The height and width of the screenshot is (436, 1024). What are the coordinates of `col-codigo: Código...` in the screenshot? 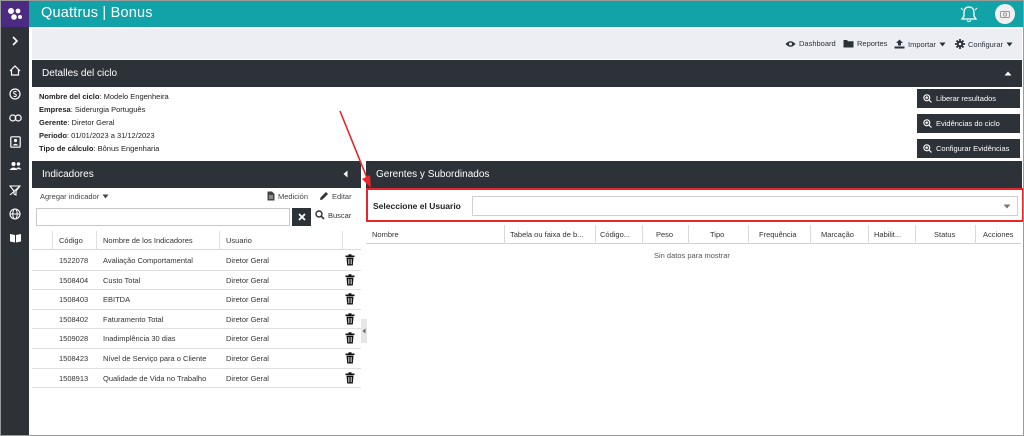 It's located at (615, 234).